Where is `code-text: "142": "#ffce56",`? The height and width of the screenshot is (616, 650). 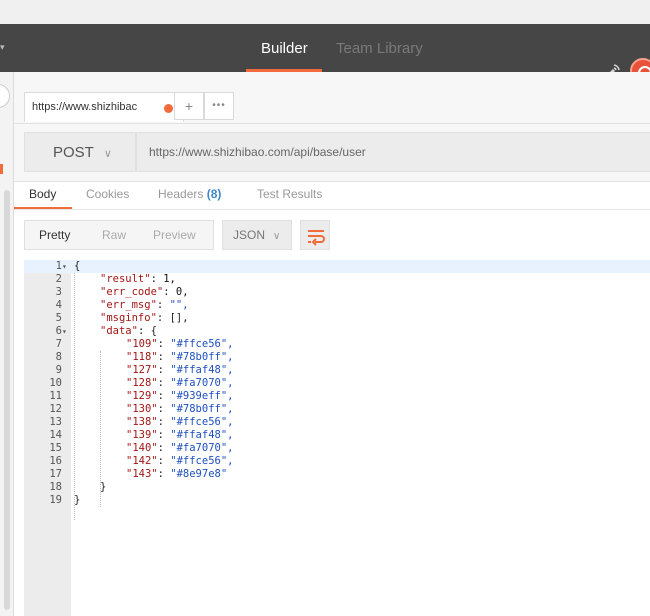
code-text: "142": "#ffce56", is located at coordinates (180, 461).